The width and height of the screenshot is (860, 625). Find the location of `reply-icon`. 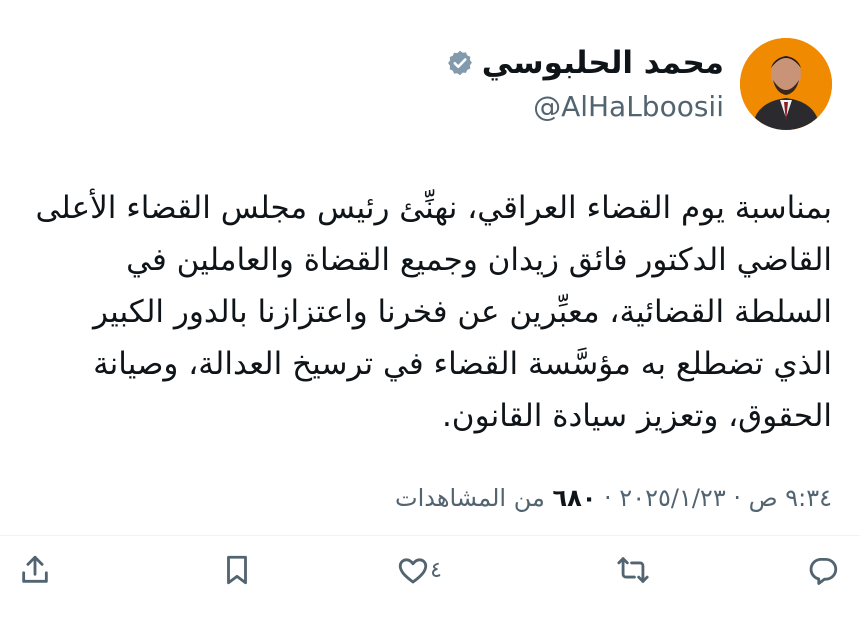

reply-icon is located at coordinates (823, 571).